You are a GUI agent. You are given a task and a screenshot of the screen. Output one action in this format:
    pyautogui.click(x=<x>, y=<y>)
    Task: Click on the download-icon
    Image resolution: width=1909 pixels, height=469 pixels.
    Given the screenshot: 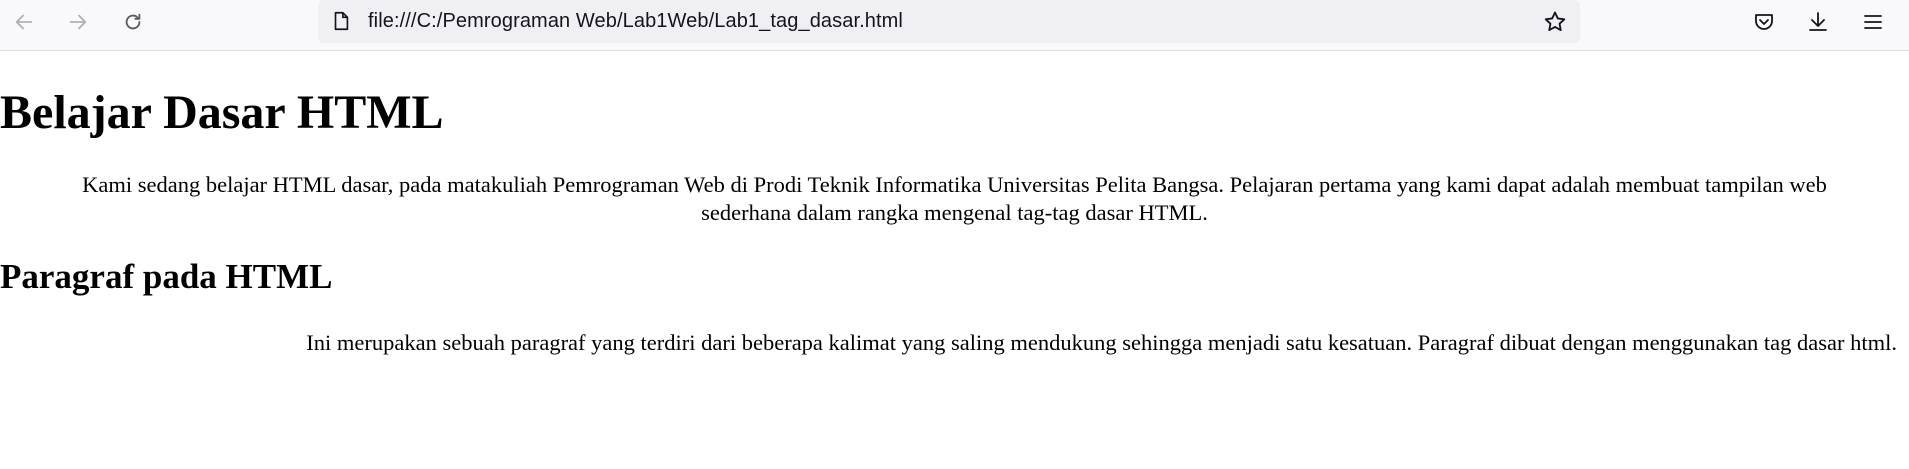 What is the action you would take?
    pyautogui.click(x=1818, y=21)
    